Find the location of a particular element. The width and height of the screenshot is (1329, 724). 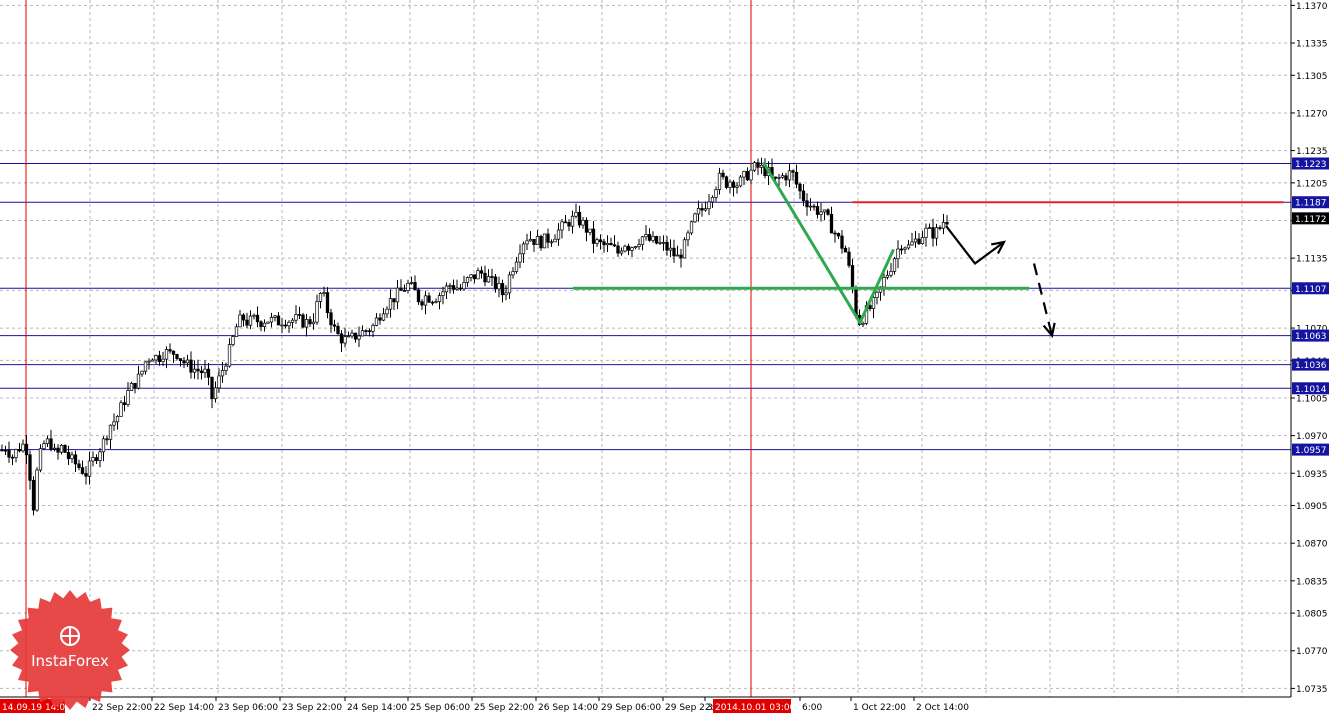

y-tick-label: 1.0870 is located at coordinates (1312, 545).